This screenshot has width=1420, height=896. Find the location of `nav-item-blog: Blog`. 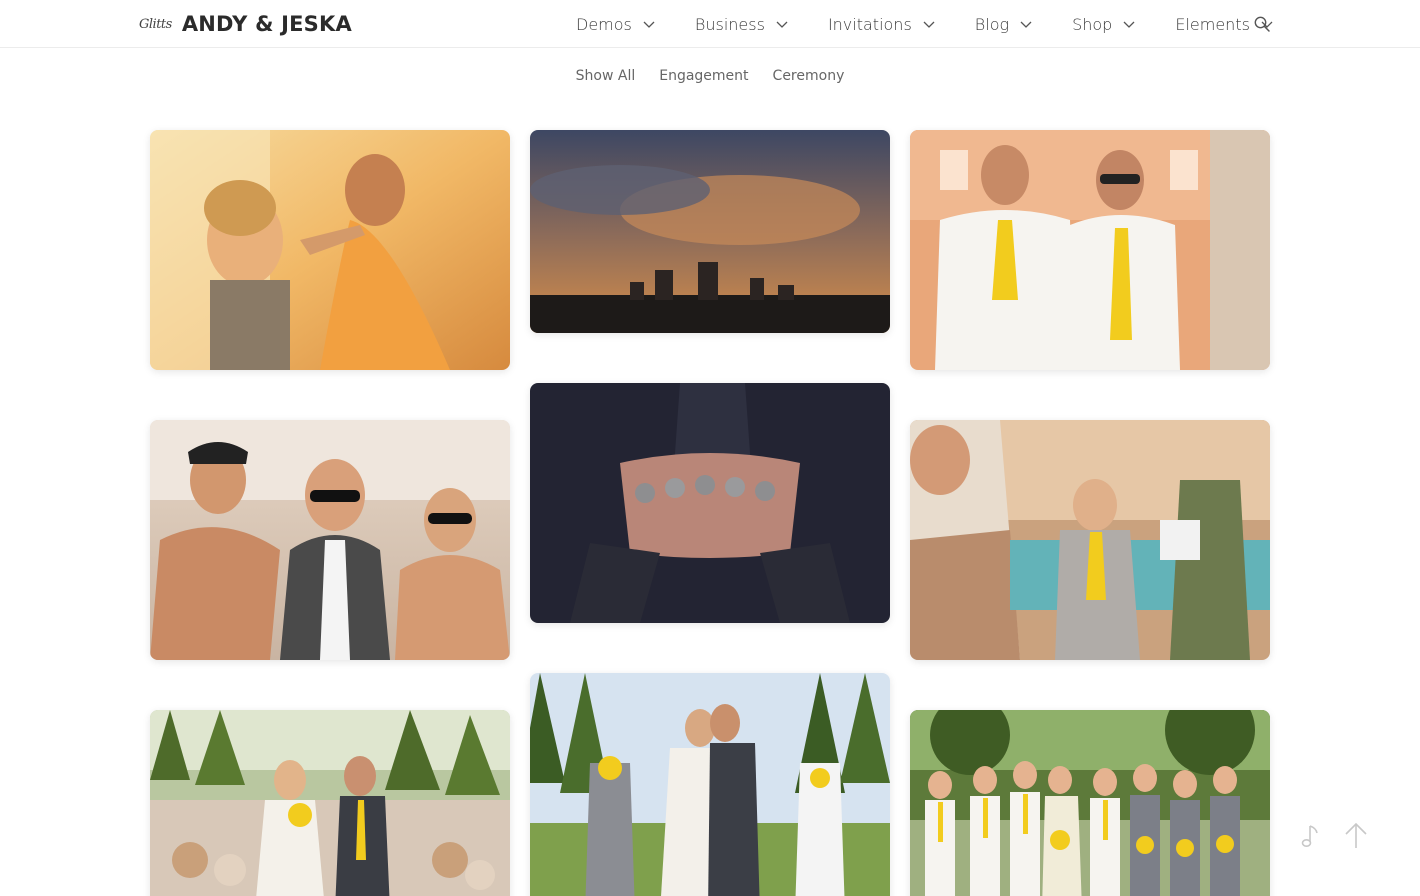

nav-item-blog: Blog is located at coordinates (1004, 24).